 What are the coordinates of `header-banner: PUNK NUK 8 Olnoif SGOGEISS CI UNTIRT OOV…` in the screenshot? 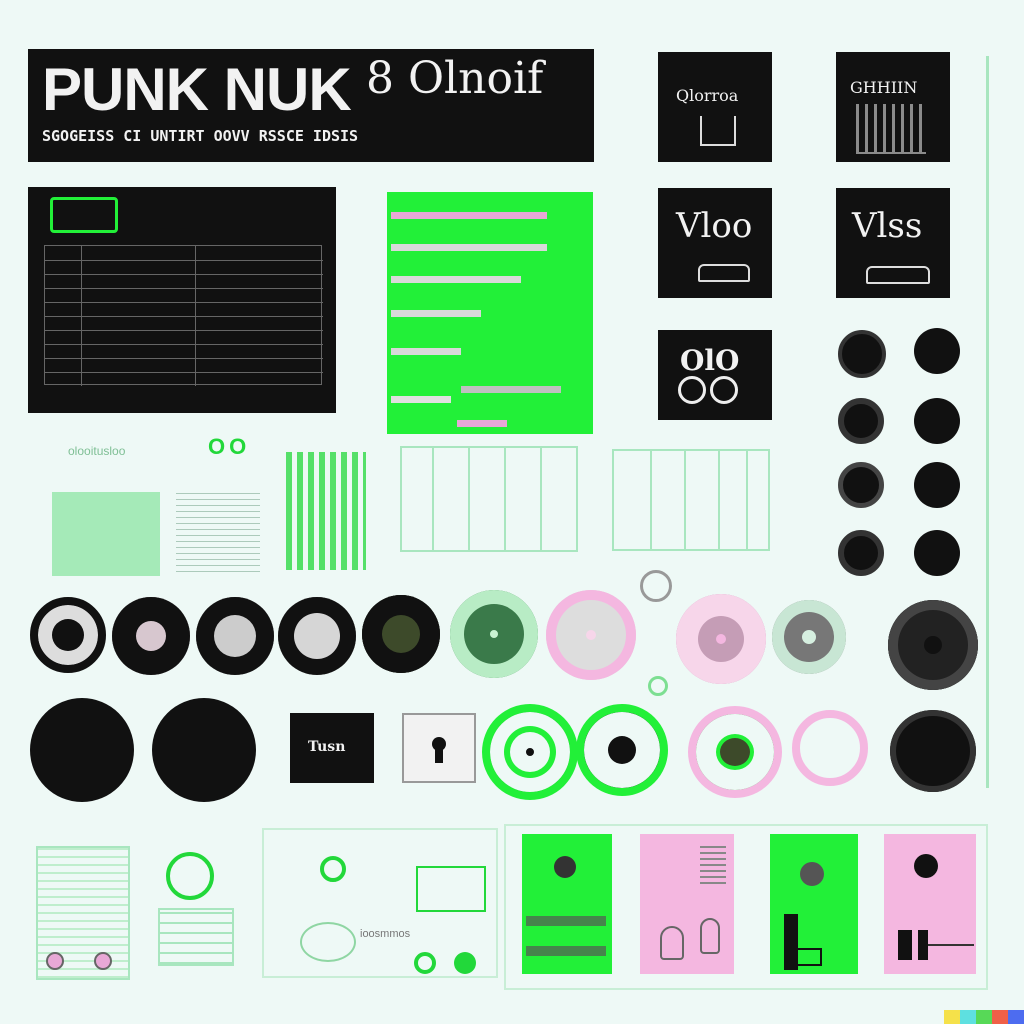 It's located at (311, 105).